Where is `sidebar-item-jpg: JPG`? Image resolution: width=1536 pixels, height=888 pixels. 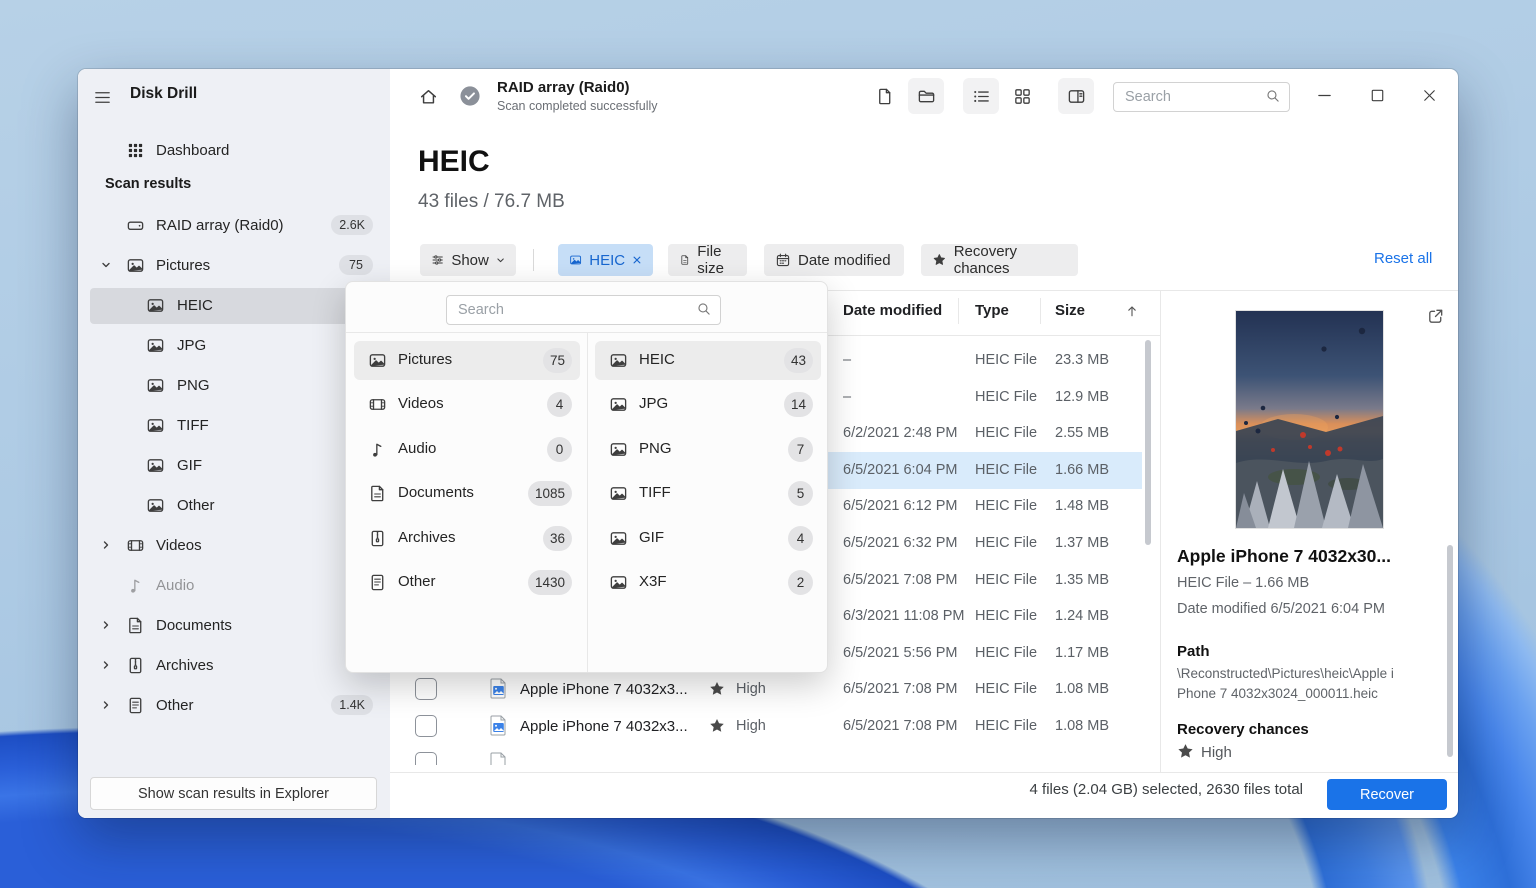
sidebar-item-jpg: JPG is located at coordinates (234, 346).